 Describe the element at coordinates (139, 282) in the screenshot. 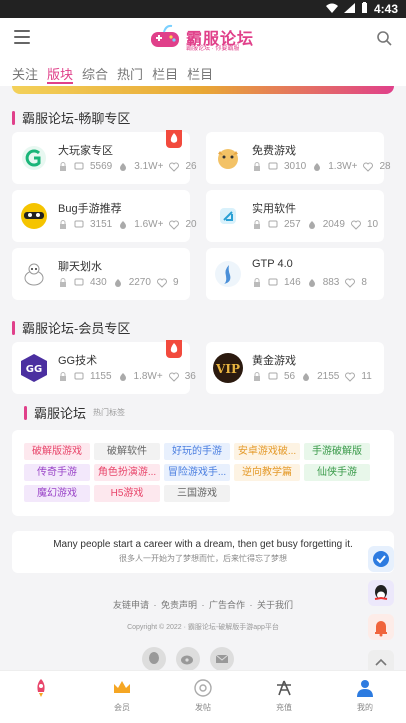

I see `board-views: 2270` at that location.